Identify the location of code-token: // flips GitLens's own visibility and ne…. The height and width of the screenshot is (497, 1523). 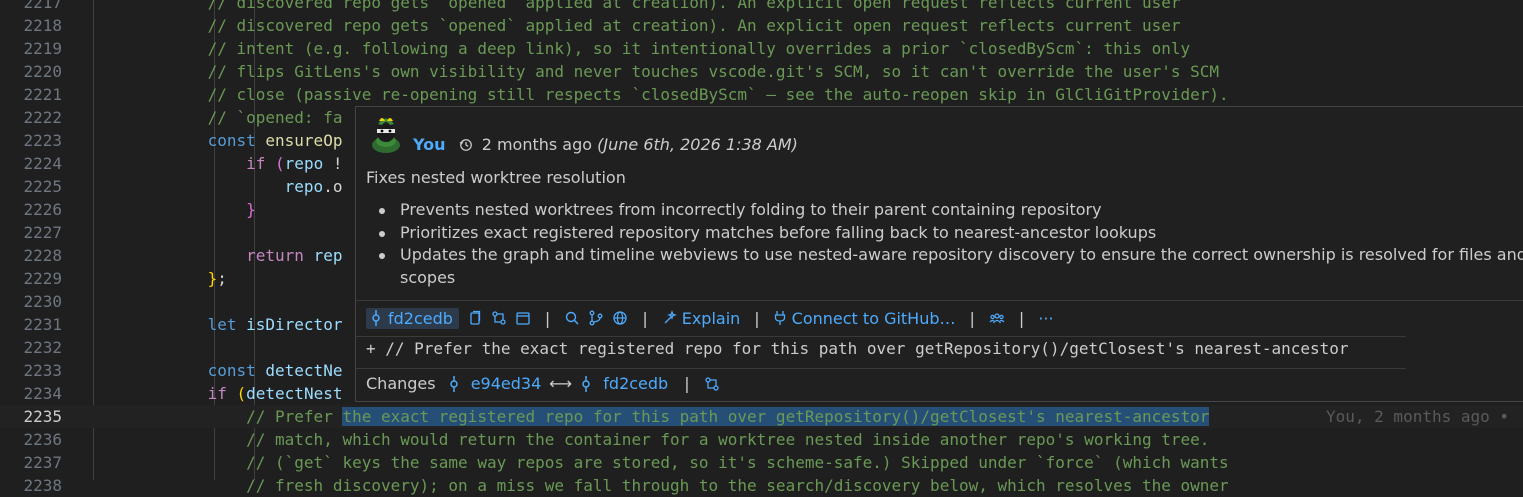
(656, 71).